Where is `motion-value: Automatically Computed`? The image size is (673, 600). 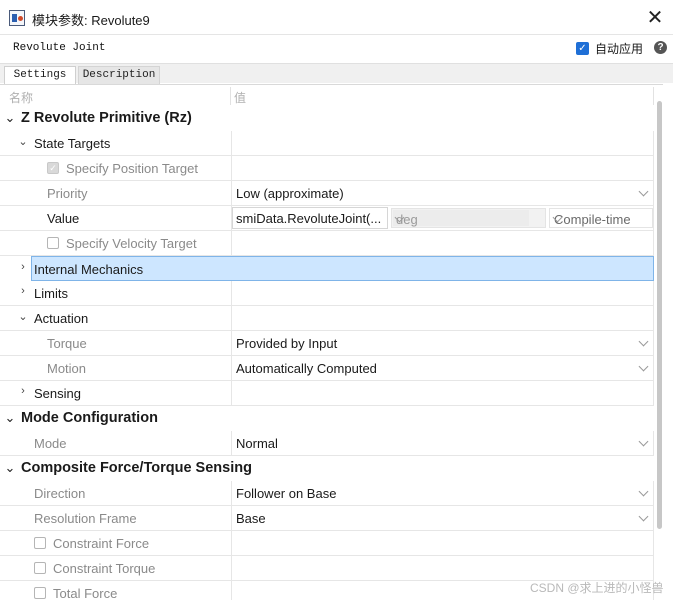
motion-value: Automatically Computed is located at coordinates (306, 368).